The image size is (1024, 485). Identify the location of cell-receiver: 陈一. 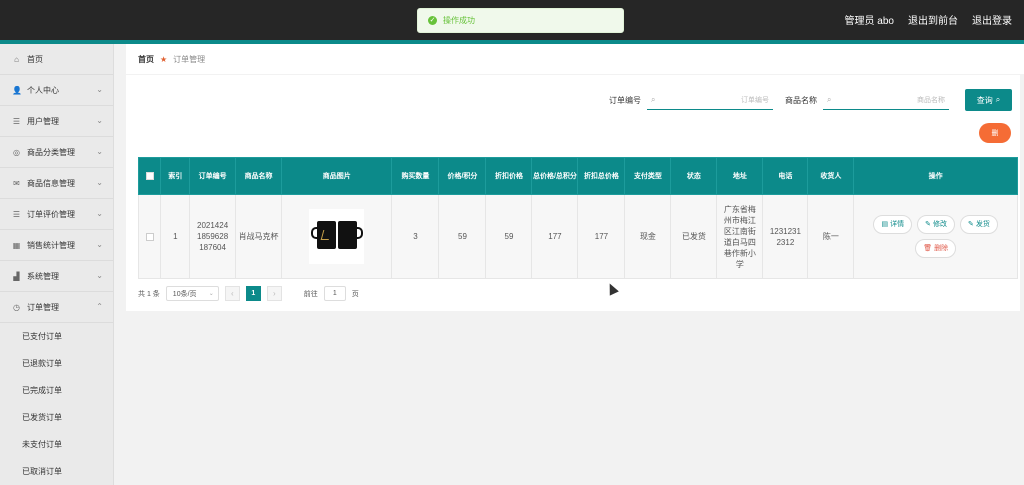
(831, 236).